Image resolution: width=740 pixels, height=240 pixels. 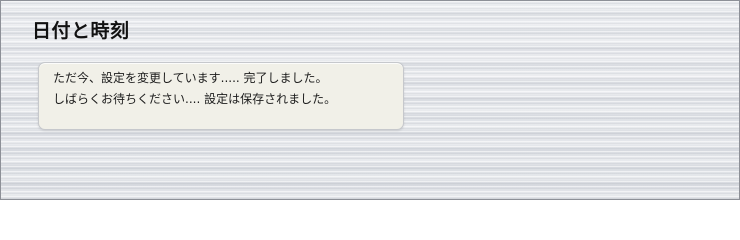 I want to click on status-message-line-2: しばらくお待ちください.... 設定は保存されました。, so click(x=195, y=99).